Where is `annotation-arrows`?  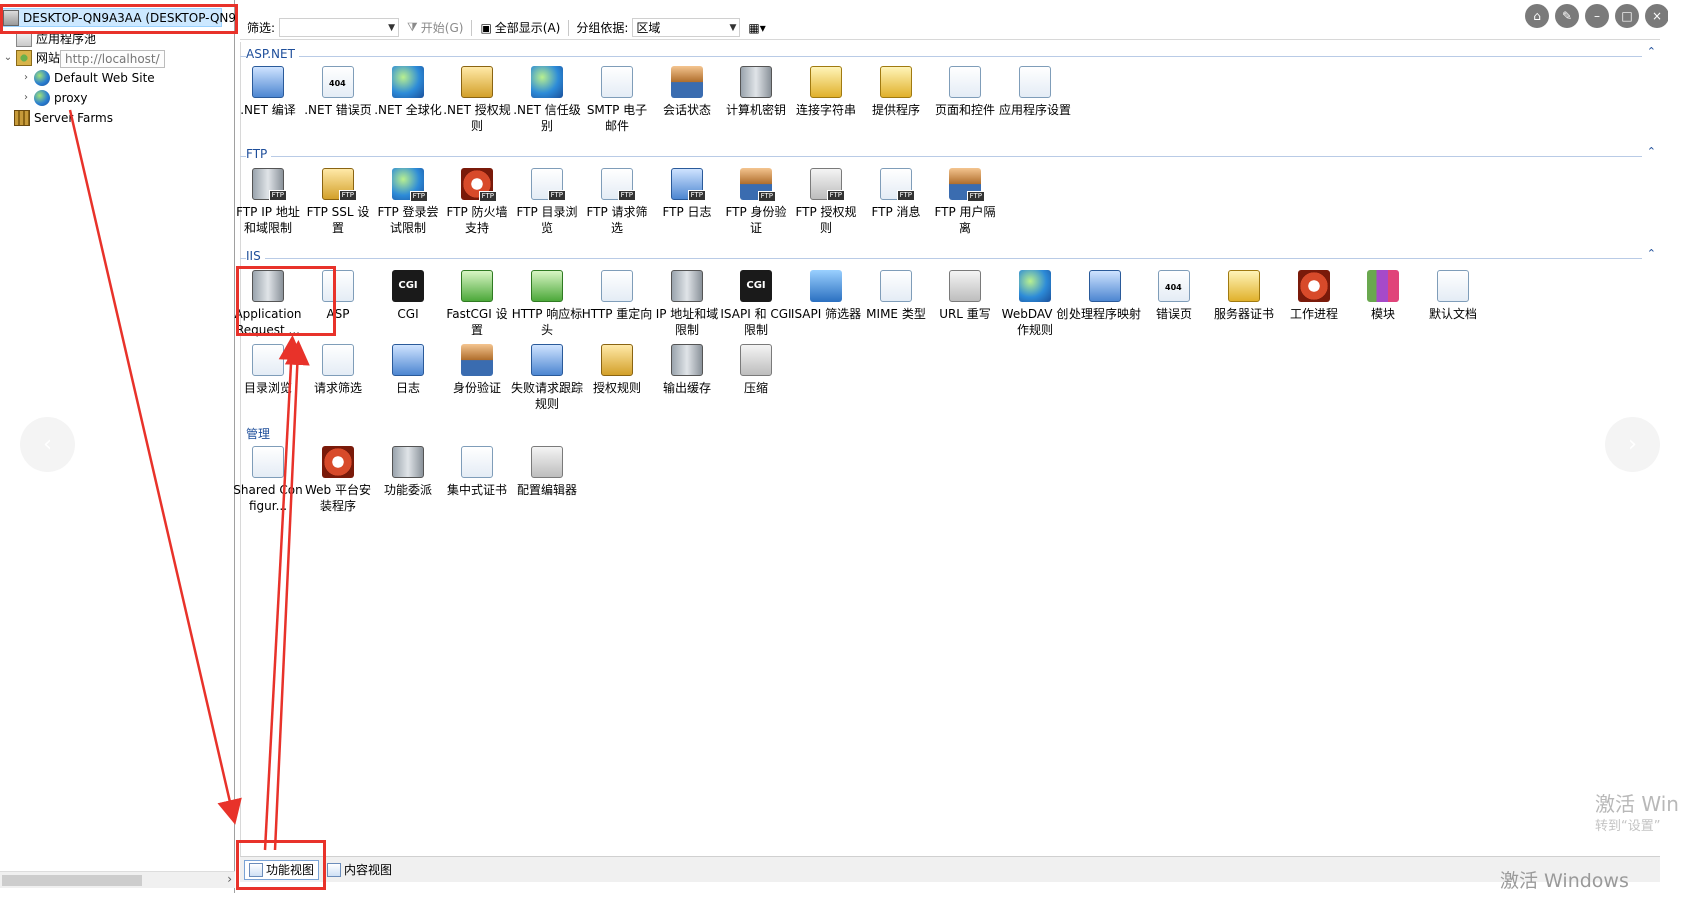 annotation-arrows is located at coordinates (189, 480).